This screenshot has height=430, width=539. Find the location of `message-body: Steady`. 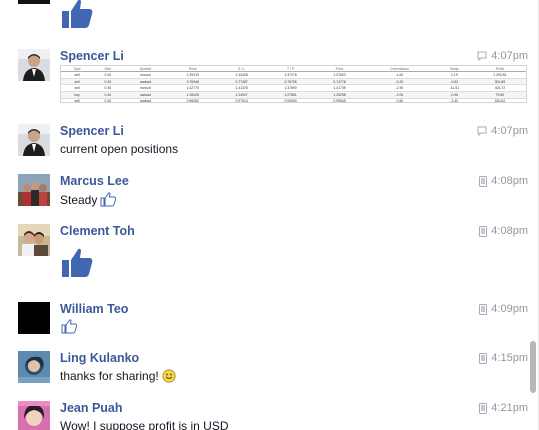

message-body: Steady is located at coordinates (88, 201).